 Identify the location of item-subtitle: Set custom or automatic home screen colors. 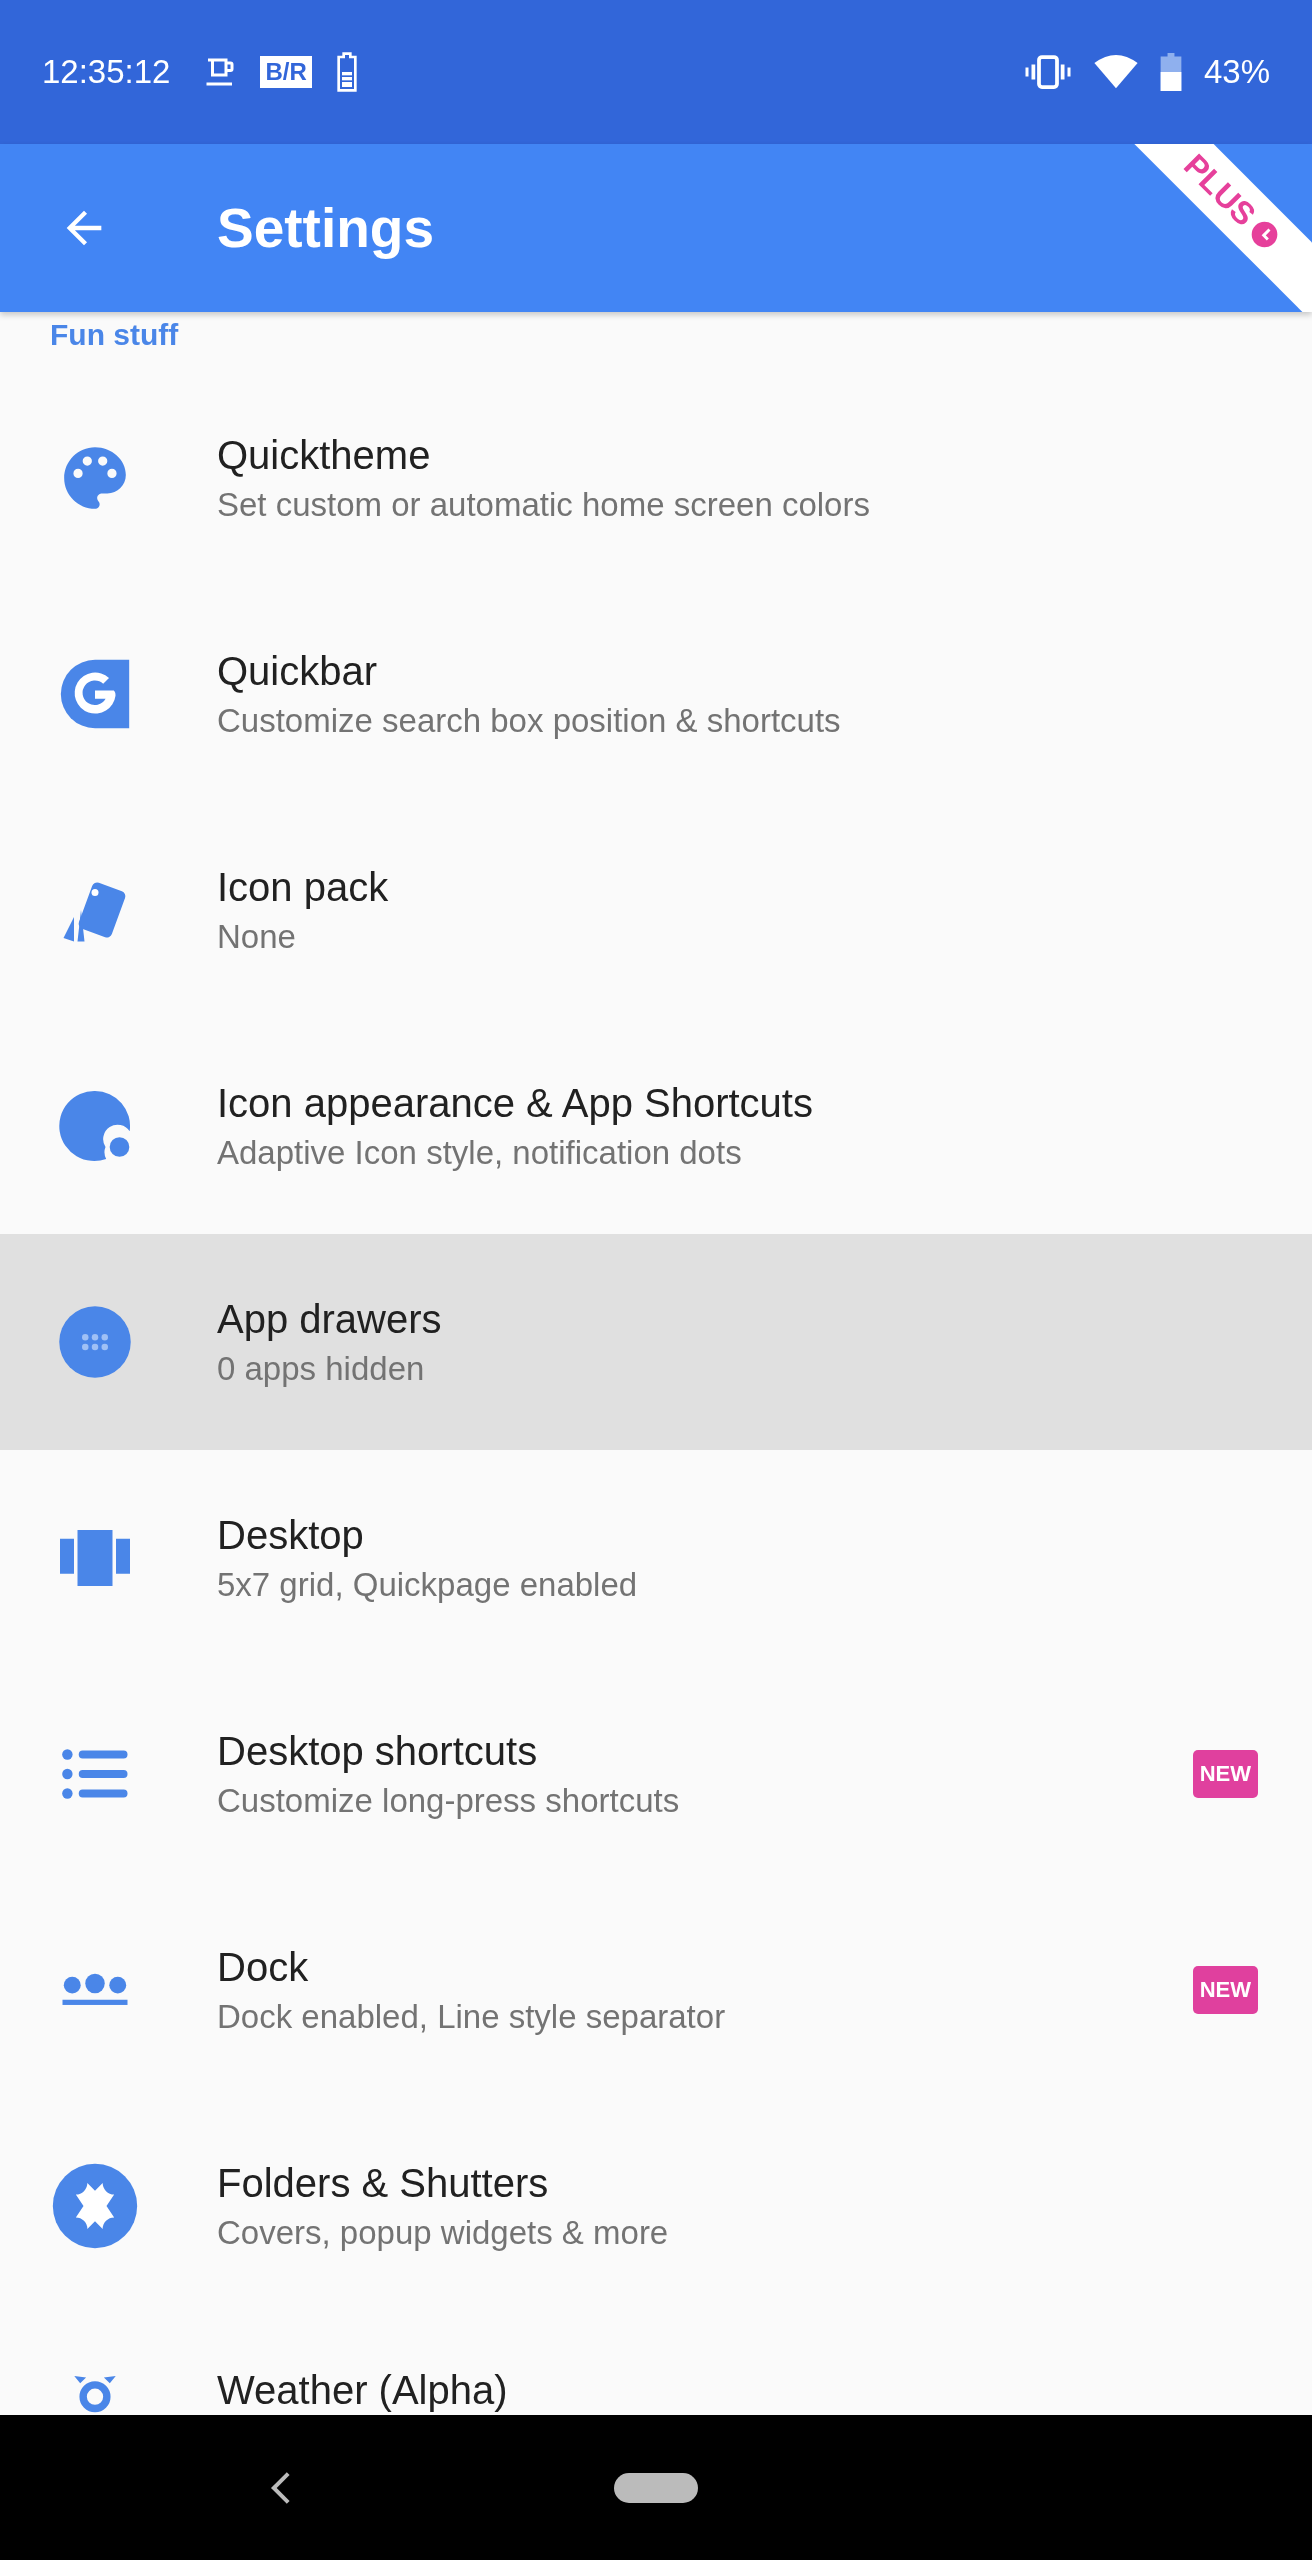
(544, 504).